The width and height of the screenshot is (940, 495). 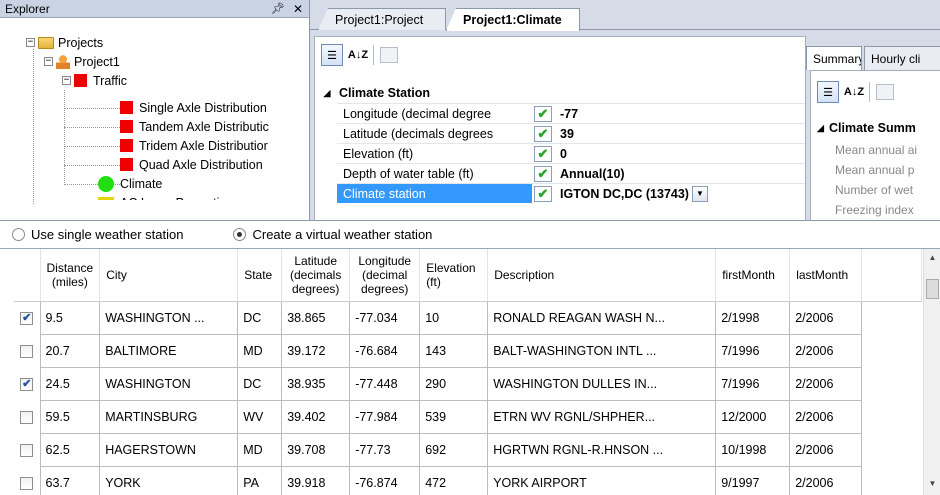 What do you see at coordinates (194, 126) in the screenshot?
I see `tree-item-tandem-axle: Tandem Axle Distributic` at bounding box center [194, 126].